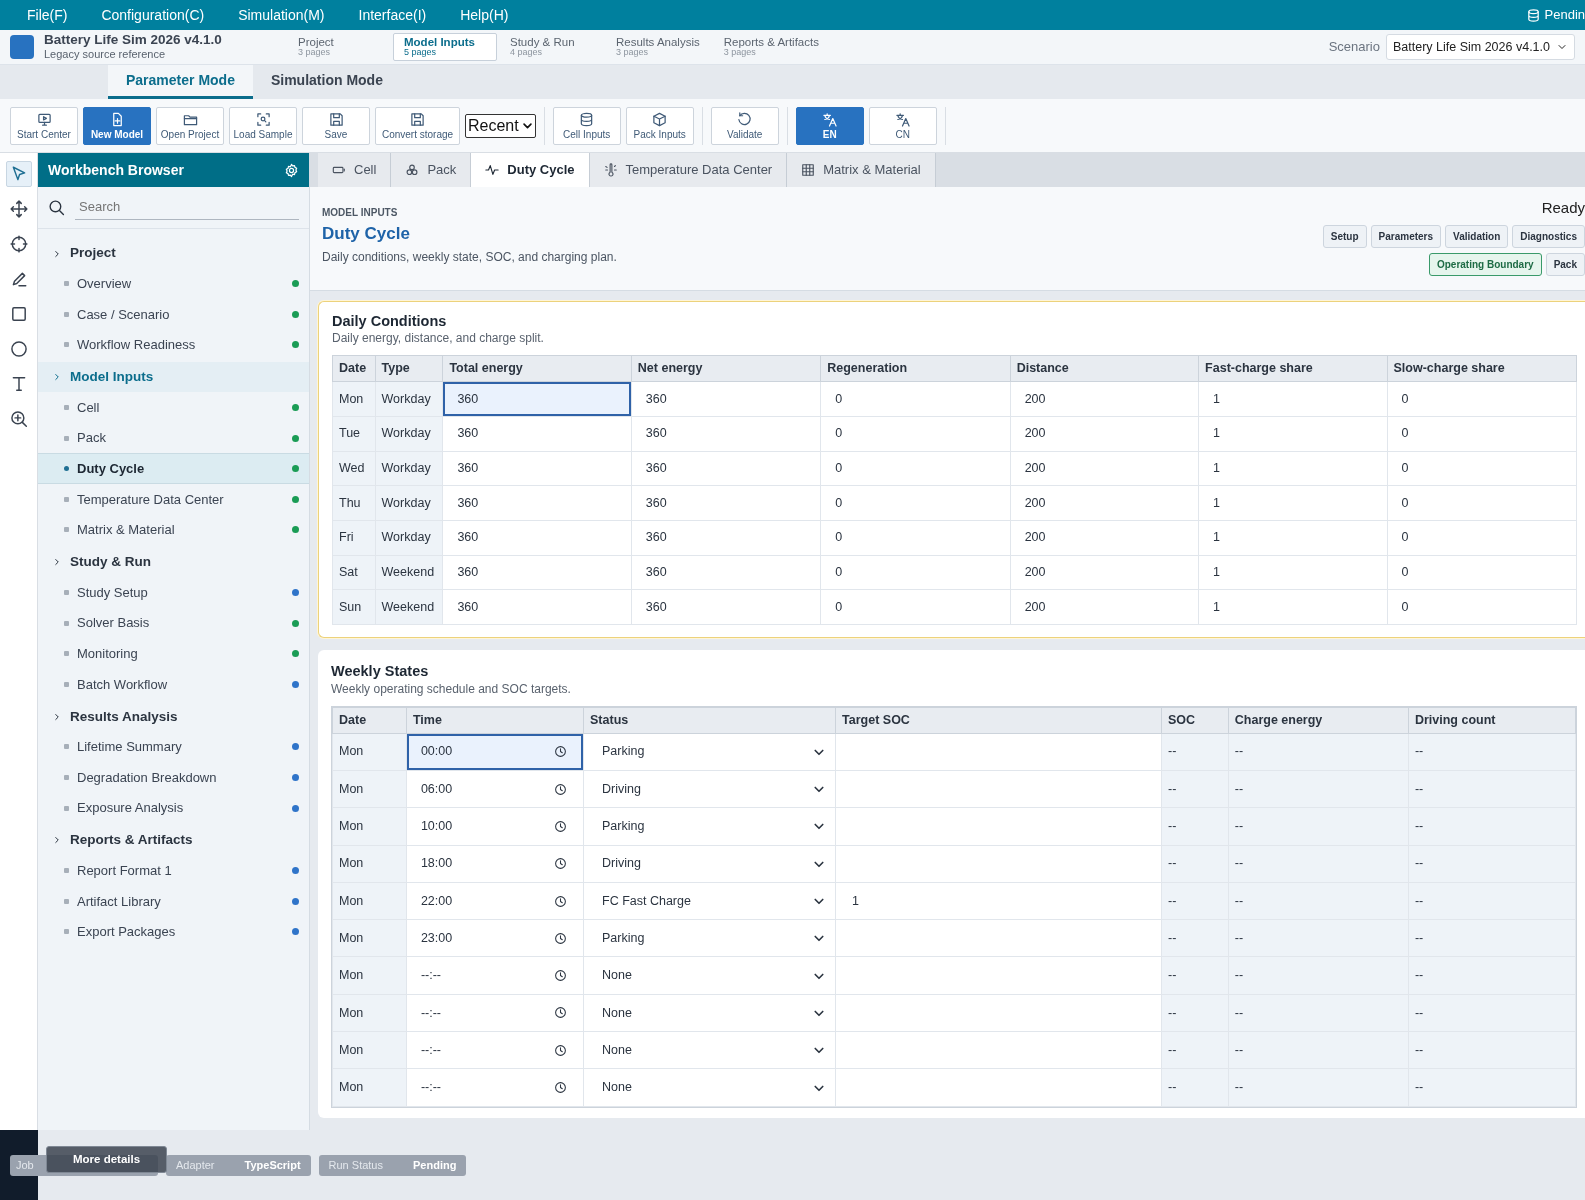 This screenshot has height=1200, width=1585. Describe the element at coordinates (173, 747) in the screenshot. I see `tree-item: Lifetime Summary` at that location.